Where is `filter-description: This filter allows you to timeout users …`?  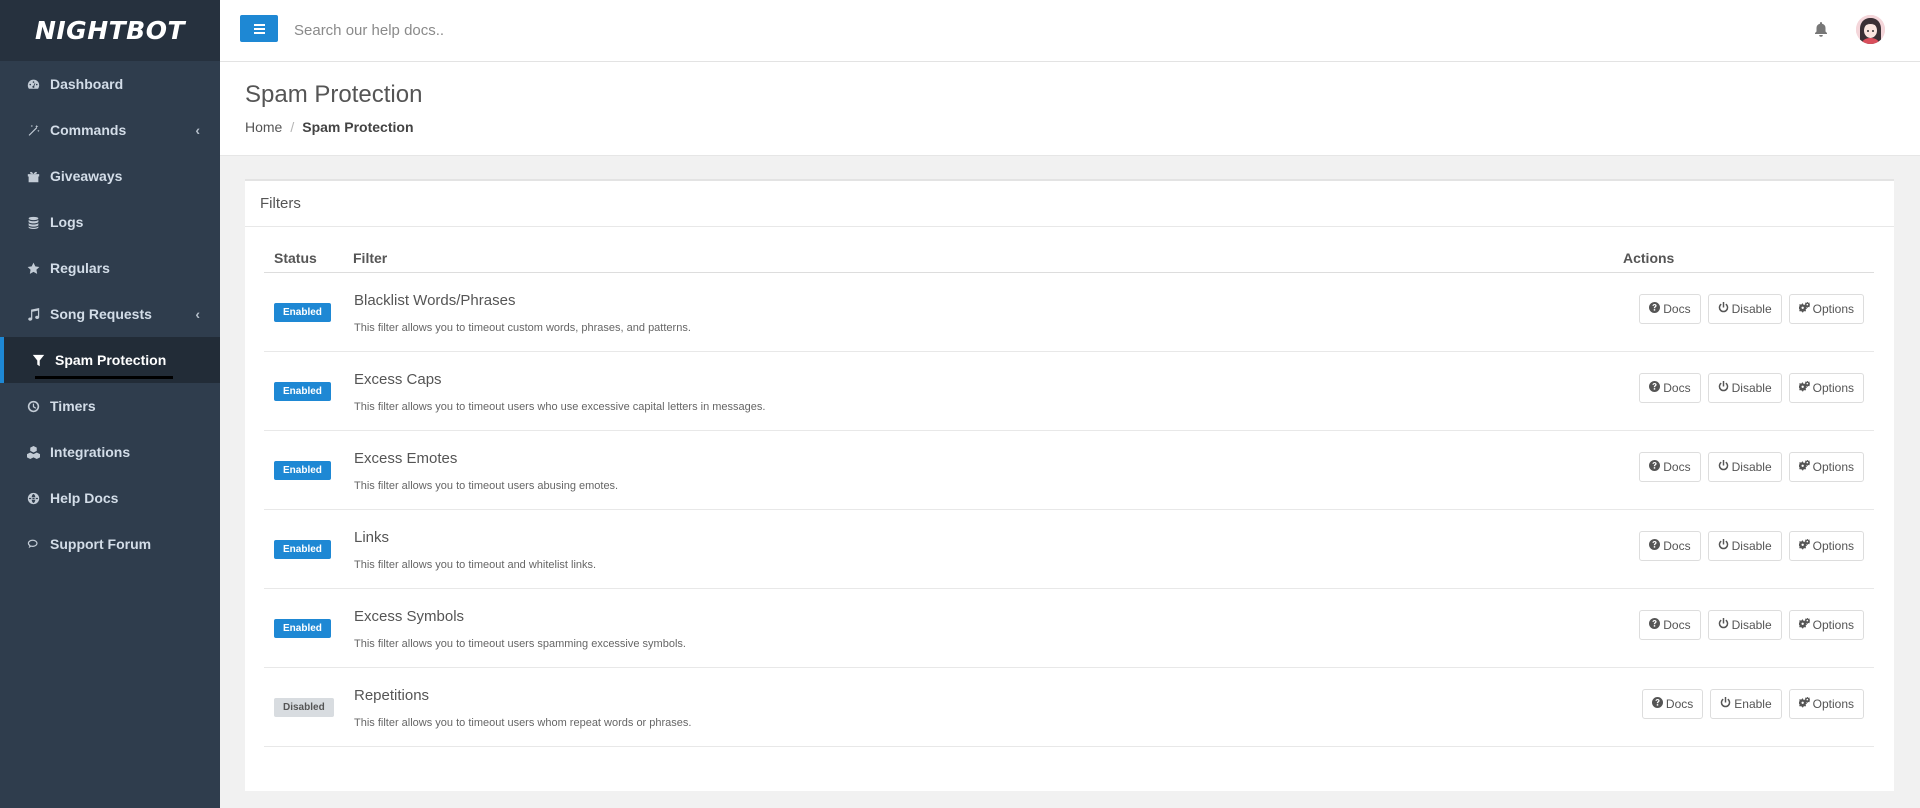
filter-description: This filter allows you to timeout users … is located at coordinates (520, 644).